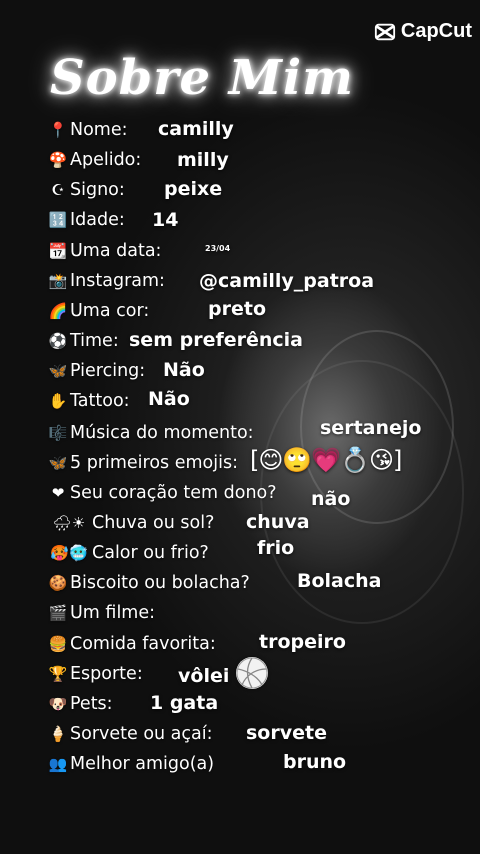 The height and width of the screenshot is (854, 480). What do you see at coordinates (105, 251) in the screenshot?
I see `question-data: 📆 Uma data:` at bounding box center [105, 251].